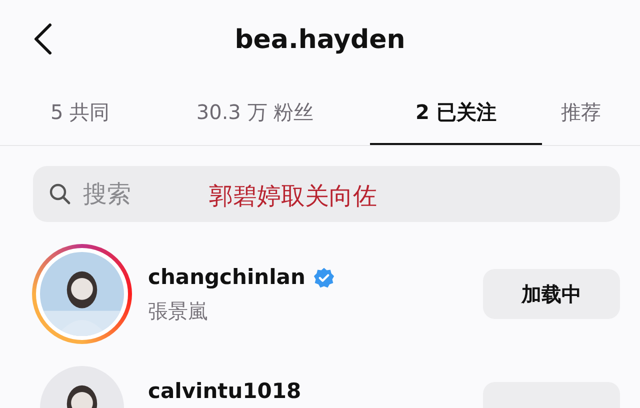 The height and width of the screenshot is (408, 640). What do you see at coordinates (456, 112) in the screenshot?
I see `tab: 2 已关注` at bounding box center [456, 112].